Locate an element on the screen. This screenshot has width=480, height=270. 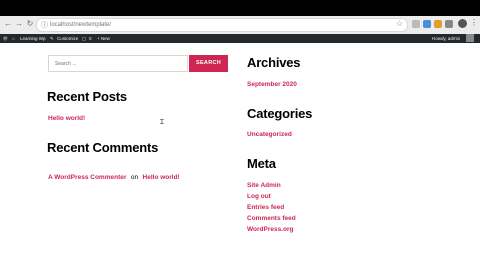
text-cursor-icon: Ɪ is located at coordinates (162, 122).